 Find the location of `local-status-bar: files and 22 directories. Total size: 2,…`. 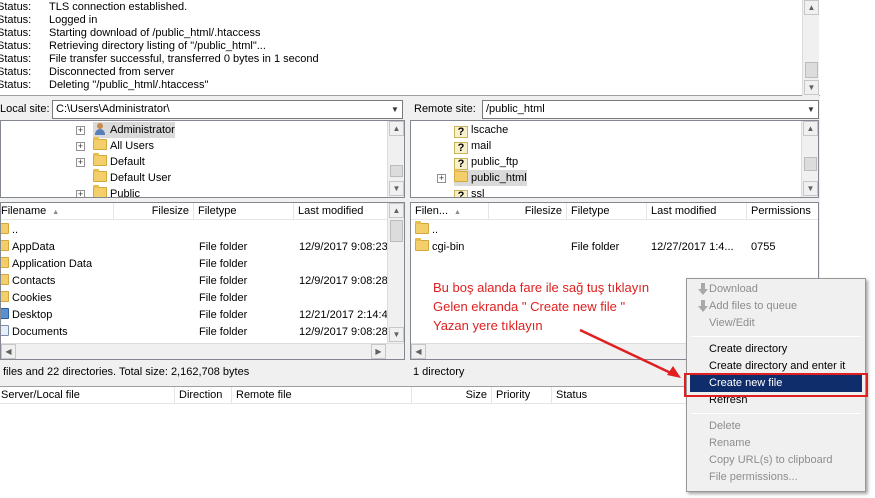

local-status-bar: files and 22 directories. Total size: 2,… is located at coordinates (202, 372).